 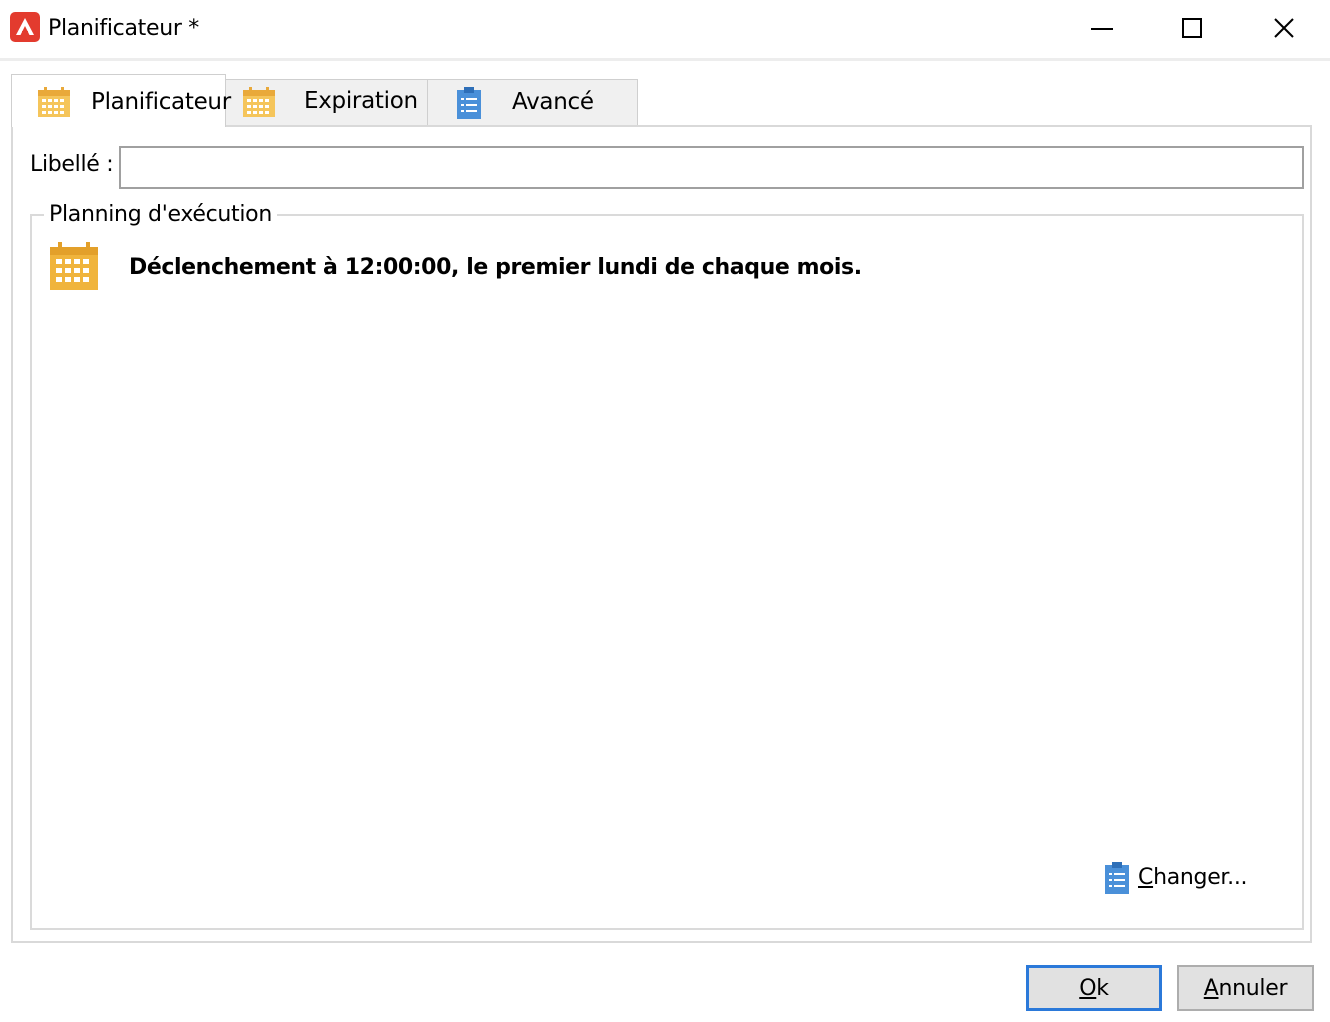 I want to click on maximize-icon, so click(x=1192, y=28).